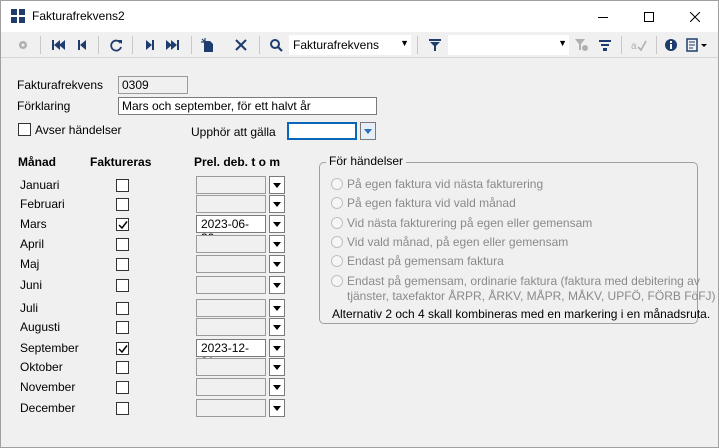  What do you see at coordinates (368, 131) in the screenshot?
I see `upphor-dropdown-button` at bounding box center [368, 131].